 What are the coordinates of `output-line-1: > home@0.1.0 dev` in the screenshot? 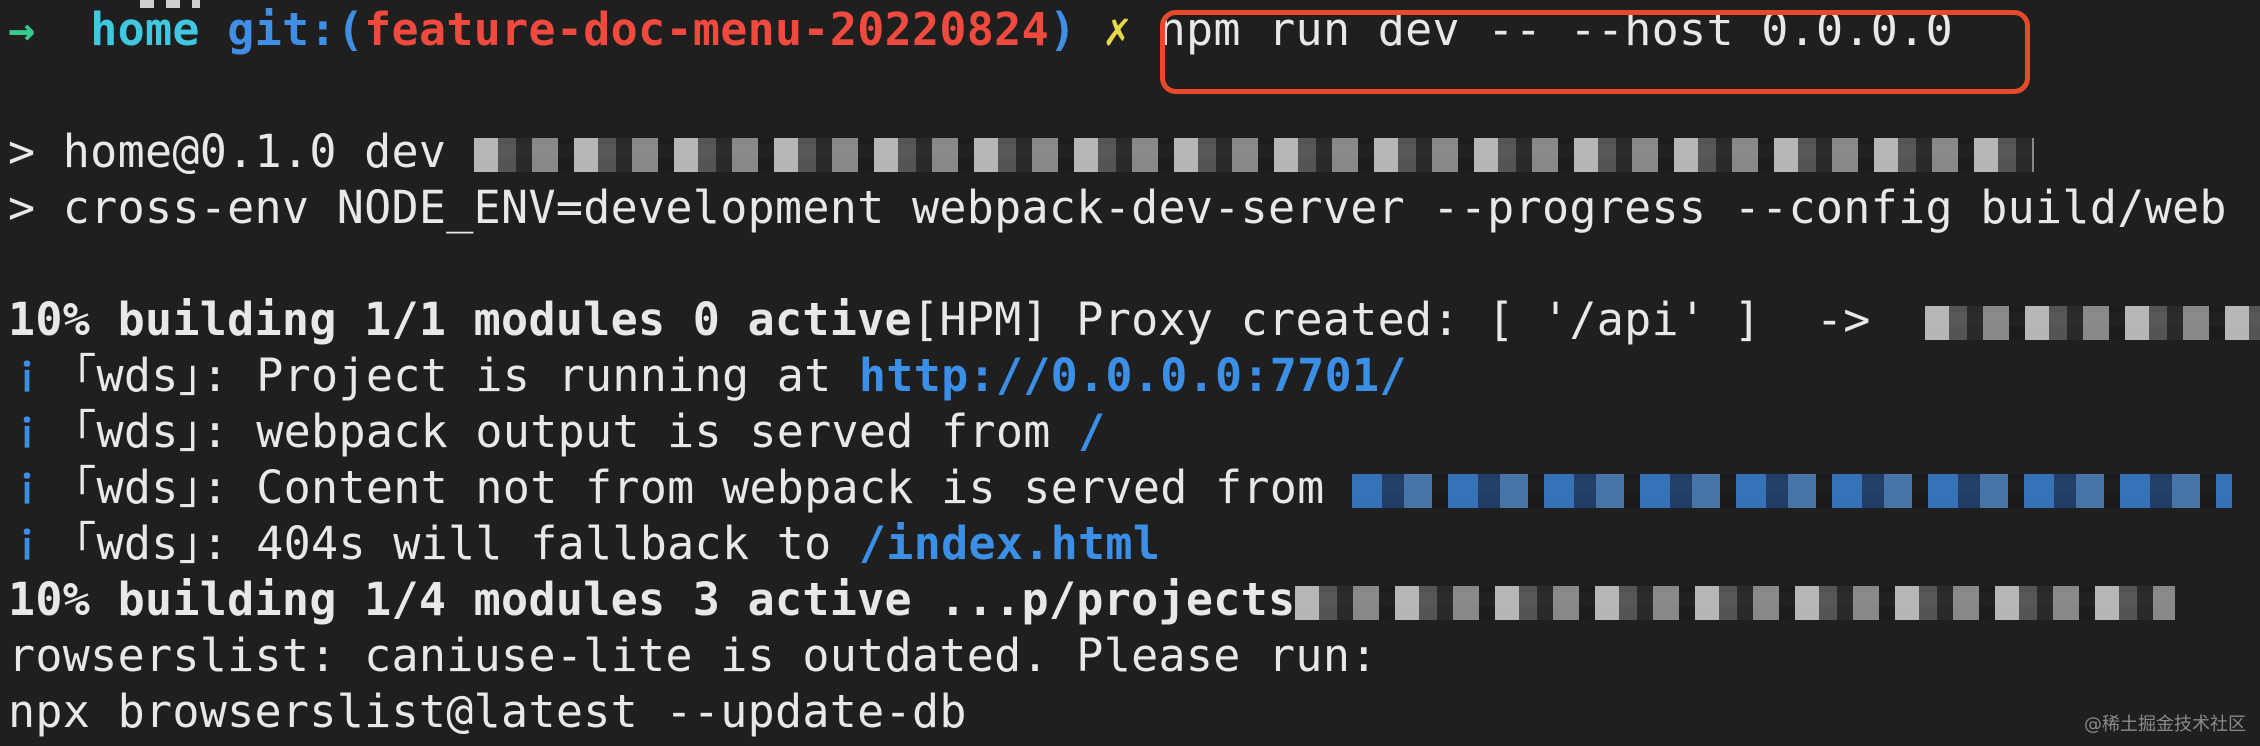 It's located at (1021, 152).